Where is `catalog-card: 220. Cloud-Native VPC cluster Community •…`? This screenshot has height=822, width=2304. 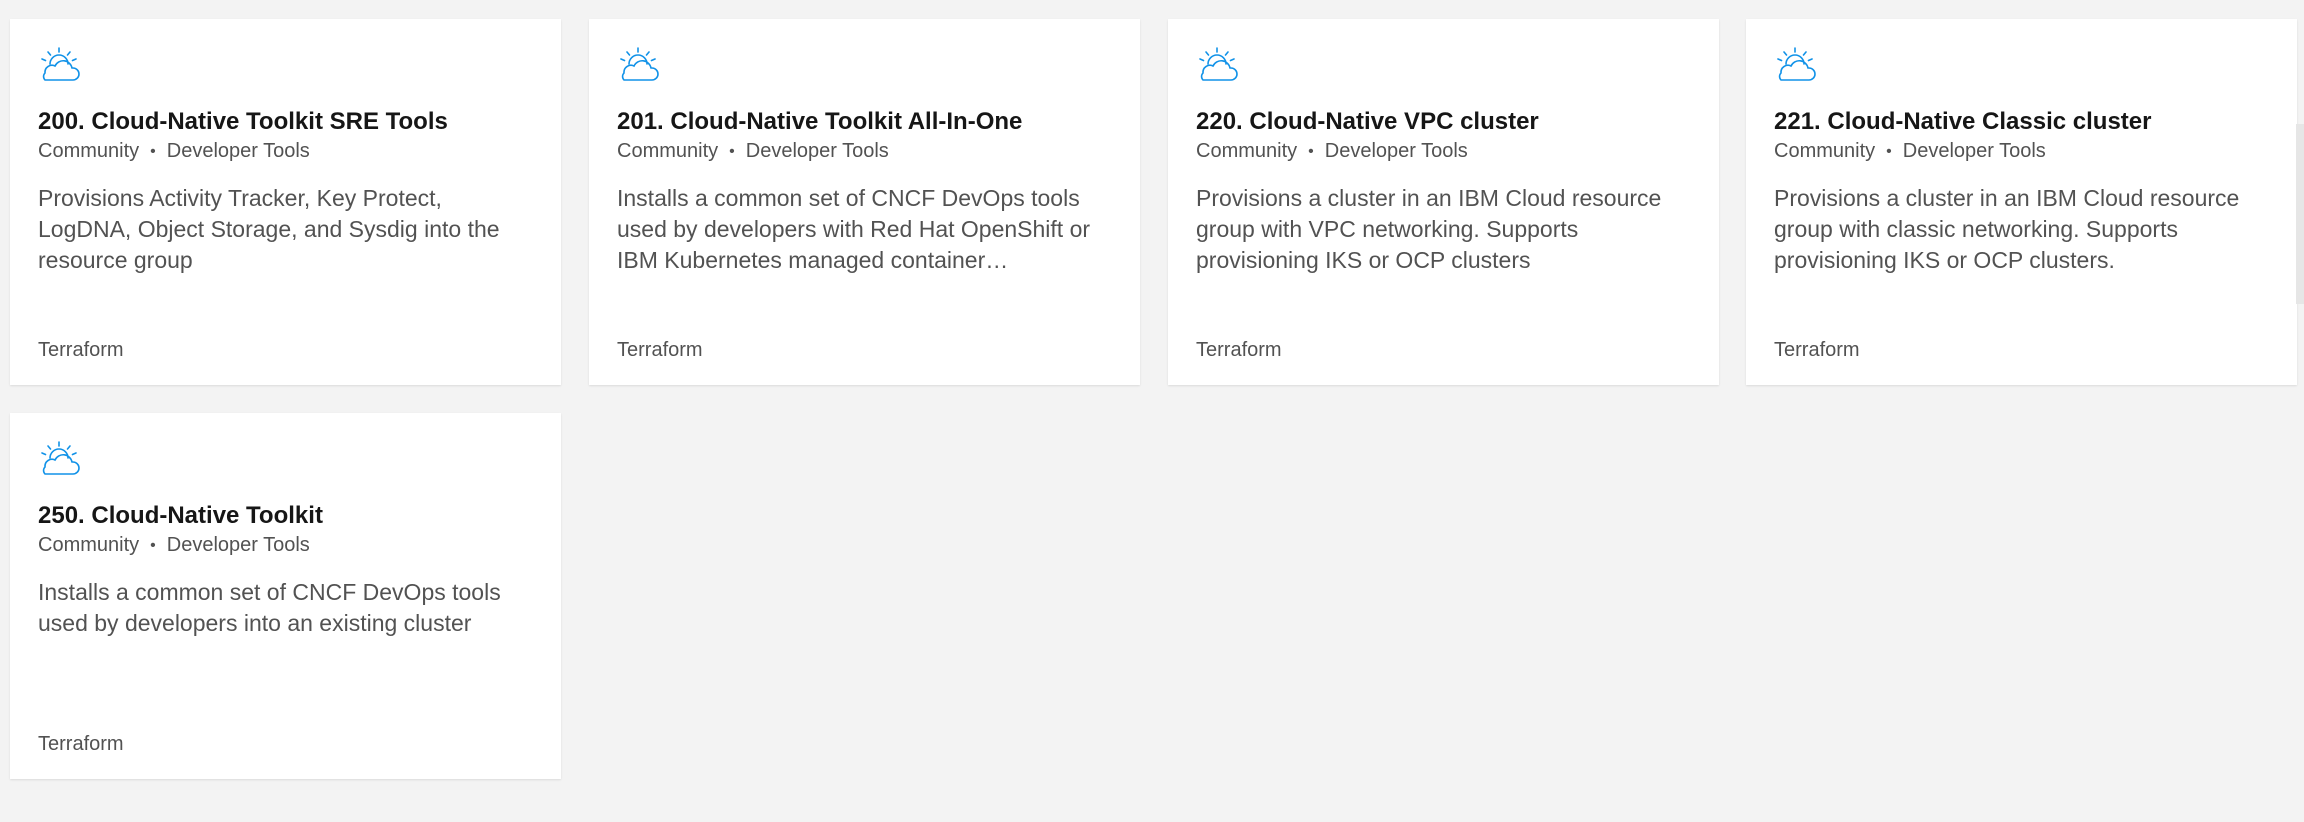
catalog-card: 220. Cloud-Native VPC cluster Community •… is located at coordinates (1443, 202).